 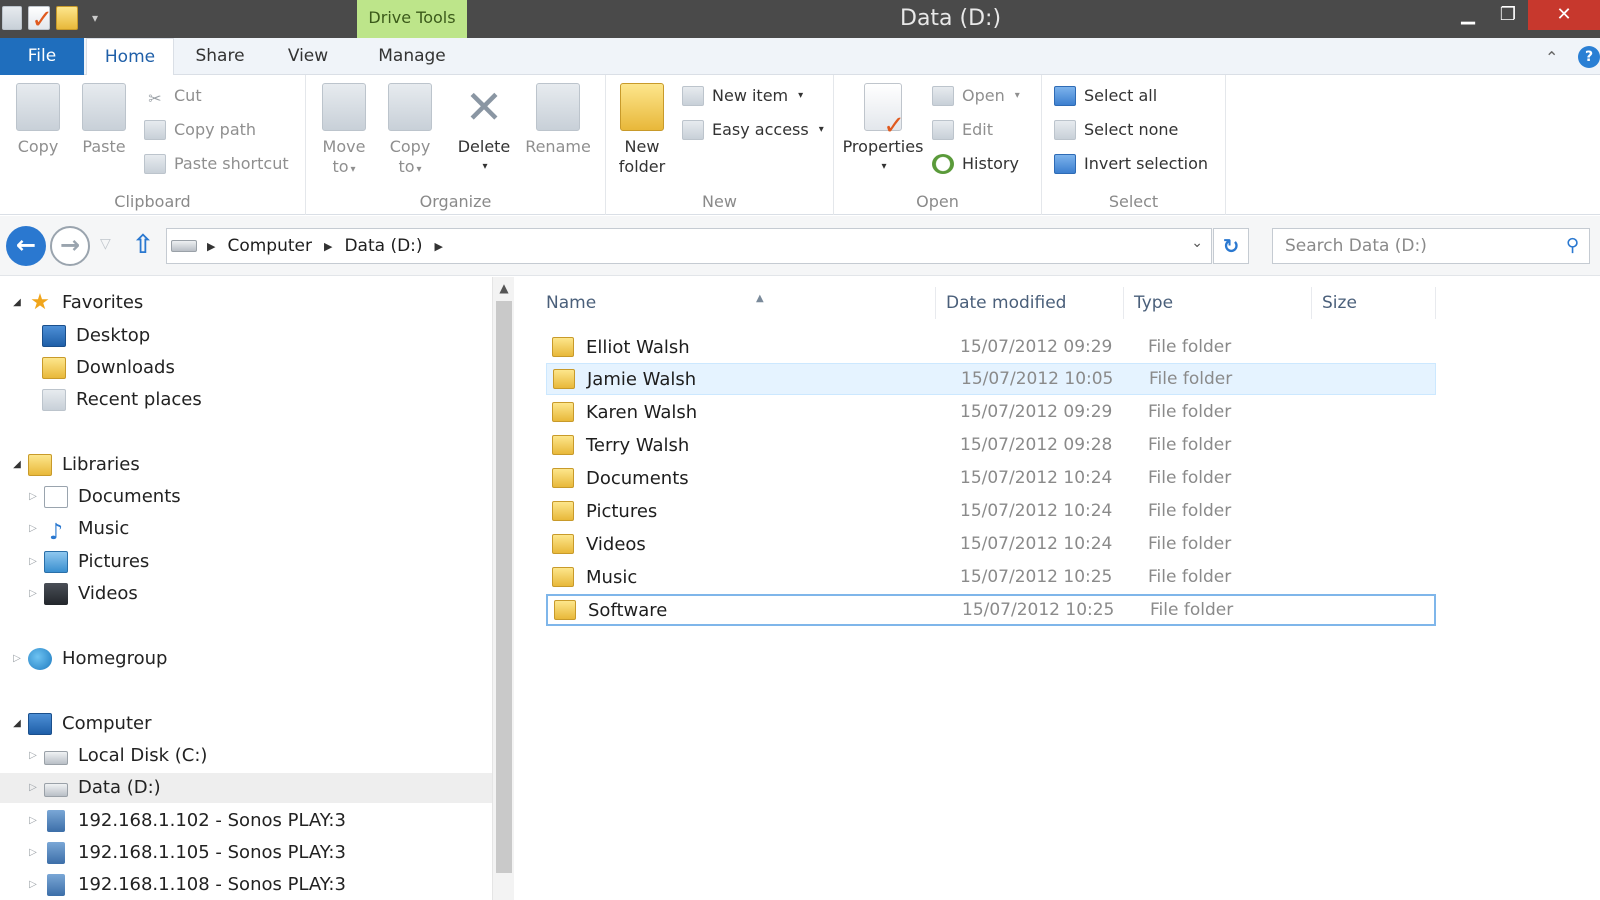 I want to click on paste-shortcut-button: Paste shortcut, so click(x=216, y=164).